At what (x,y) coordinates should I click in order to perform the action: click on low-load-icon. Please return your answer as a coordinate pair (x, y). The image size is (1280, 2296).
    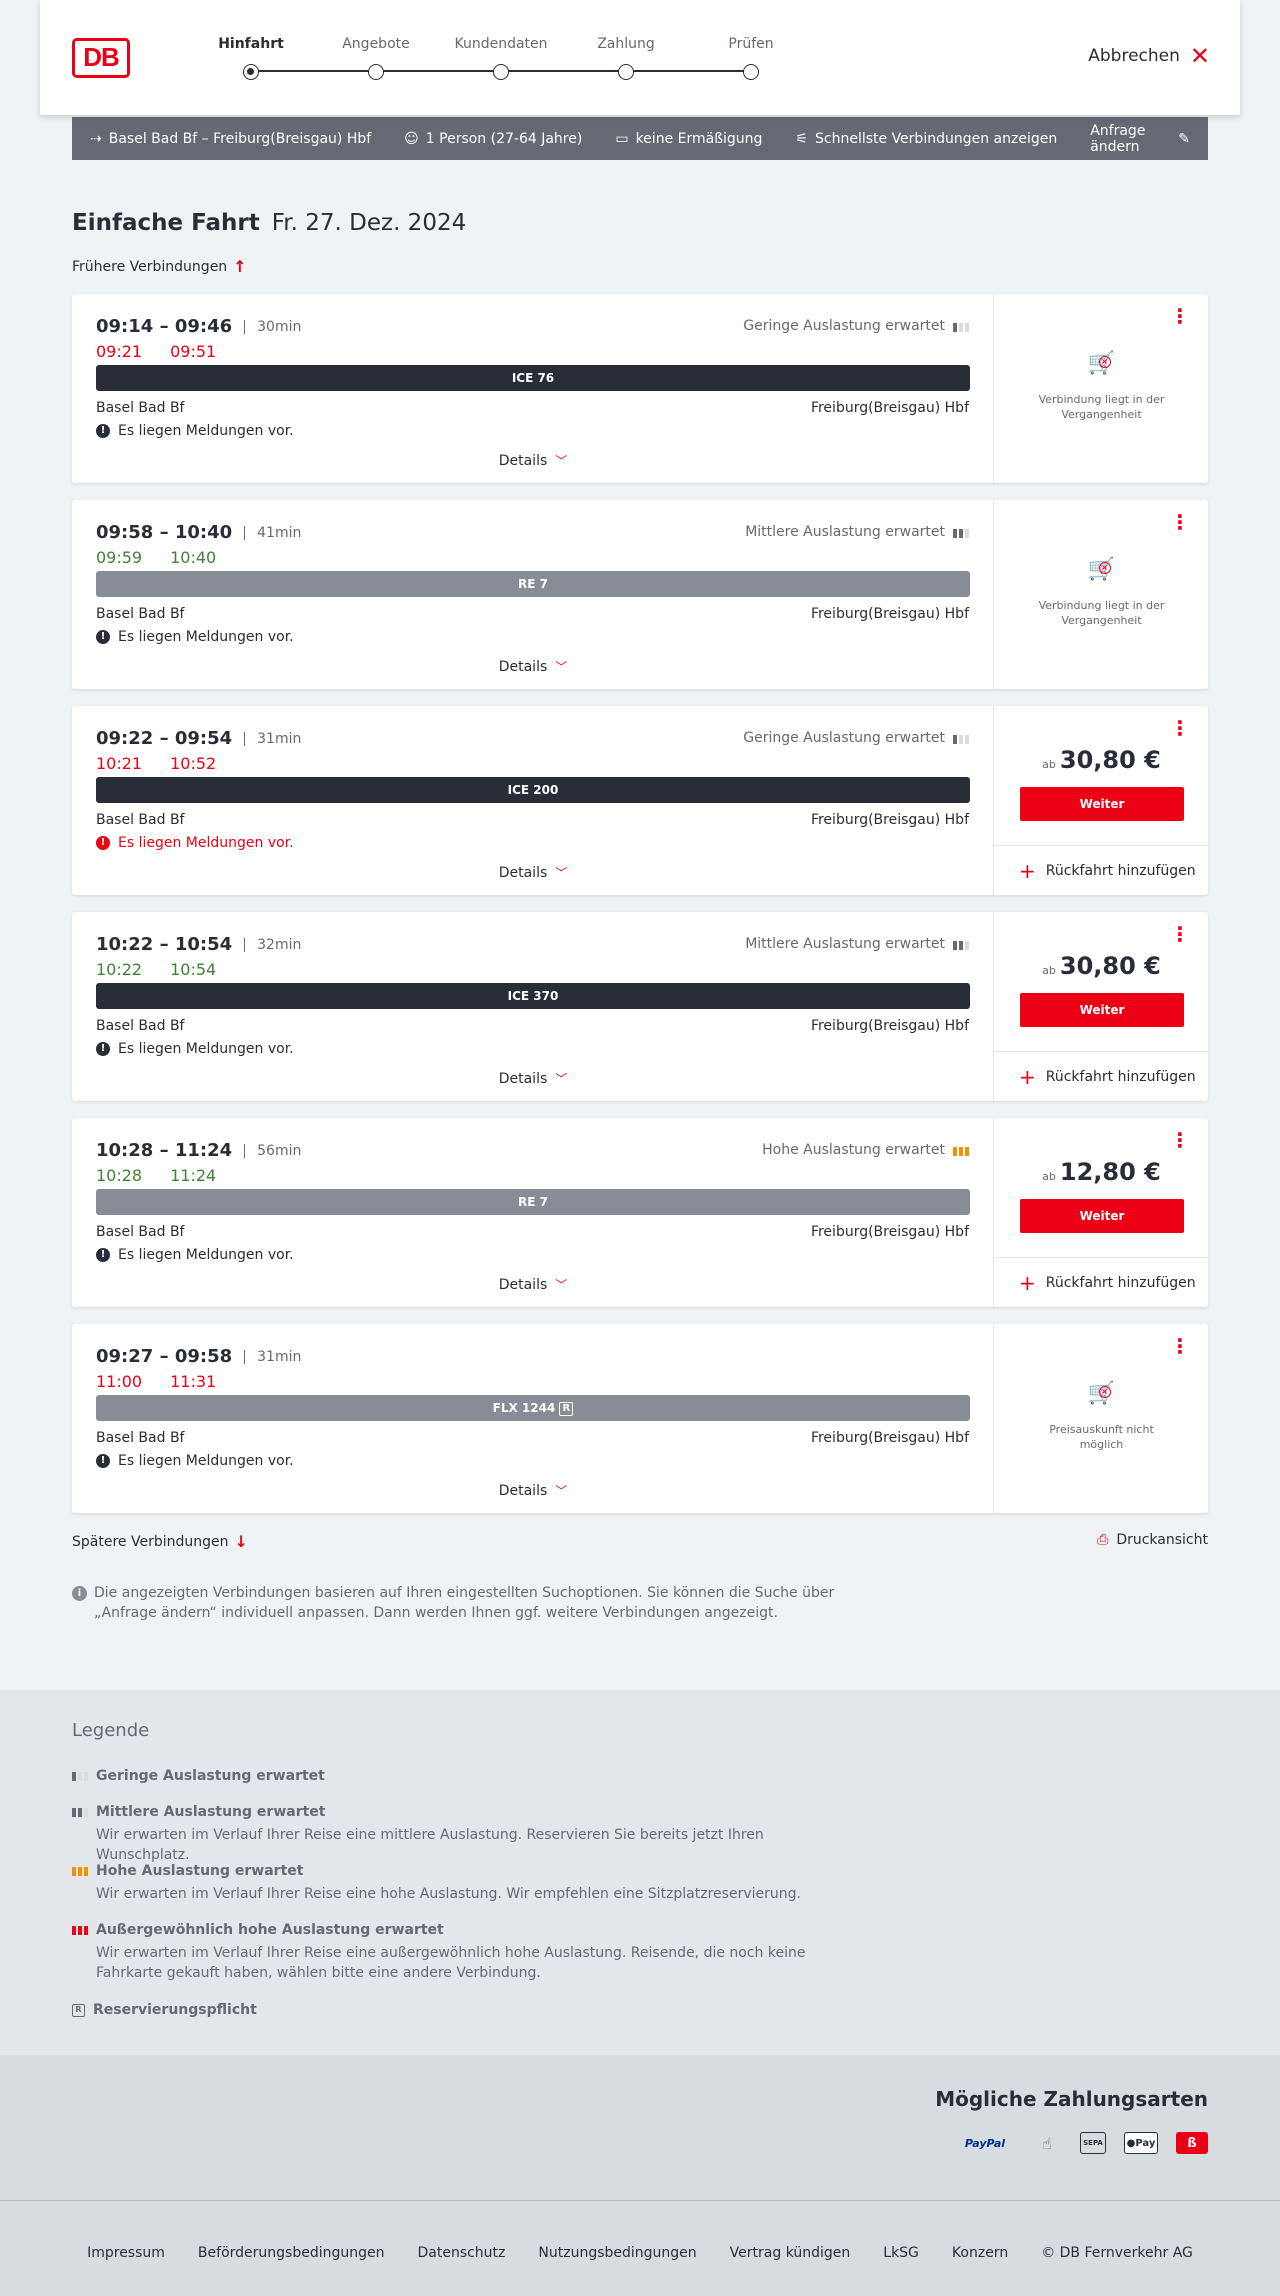
    Looking at the image, I should click on (961, 326).